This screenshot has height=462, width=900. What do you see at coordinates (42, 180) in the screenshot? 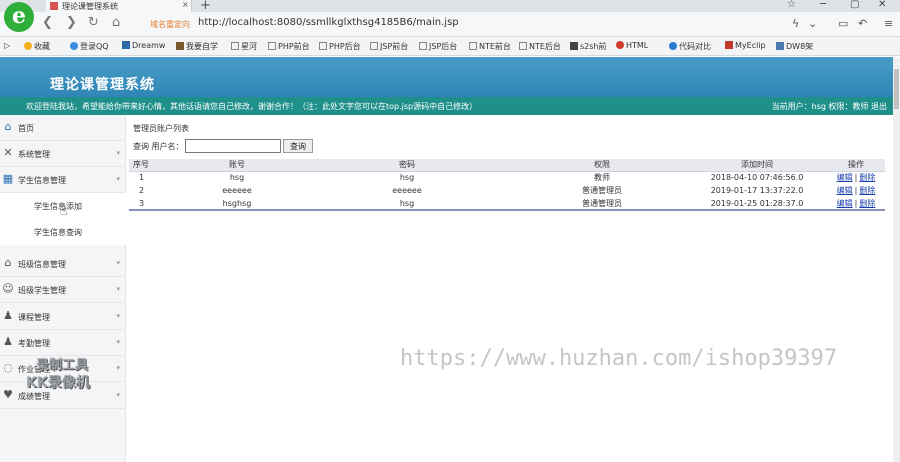
I see `sidebar-item-label: 学生信息管理` at bounding box center [42, 180].